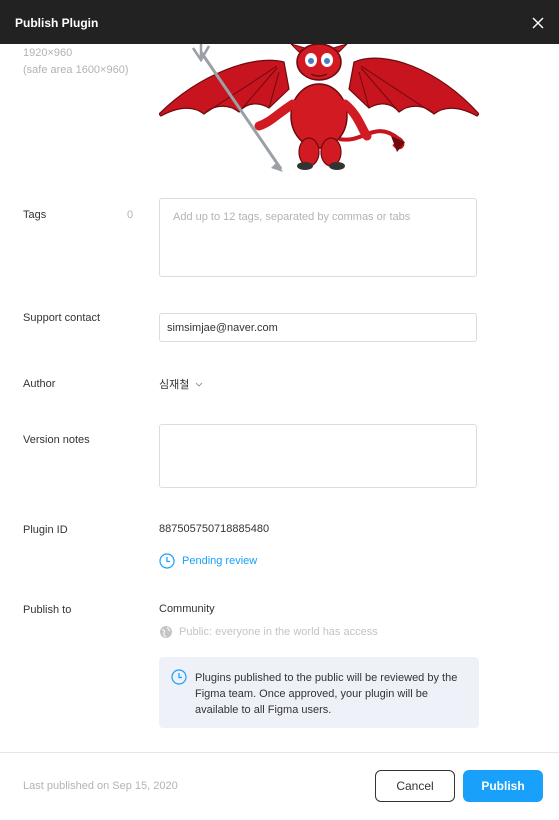 The image size is (559, 820). I want to click on dialog-title: Publish Plugin, so click(57, 23).